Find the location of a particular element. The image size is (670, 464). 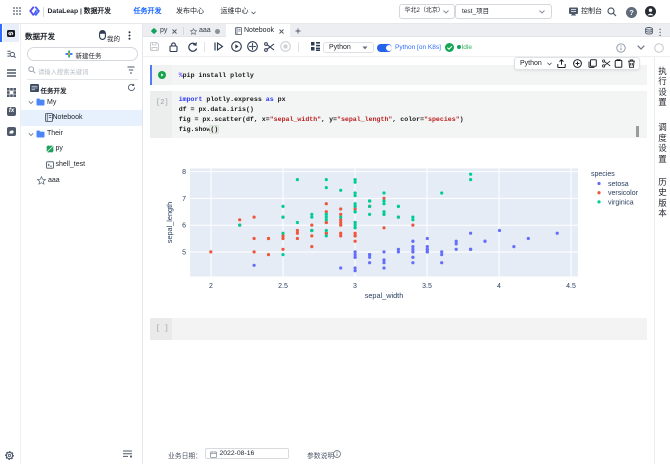

svg-text: 2.5 is located at coordinates (283, 286).